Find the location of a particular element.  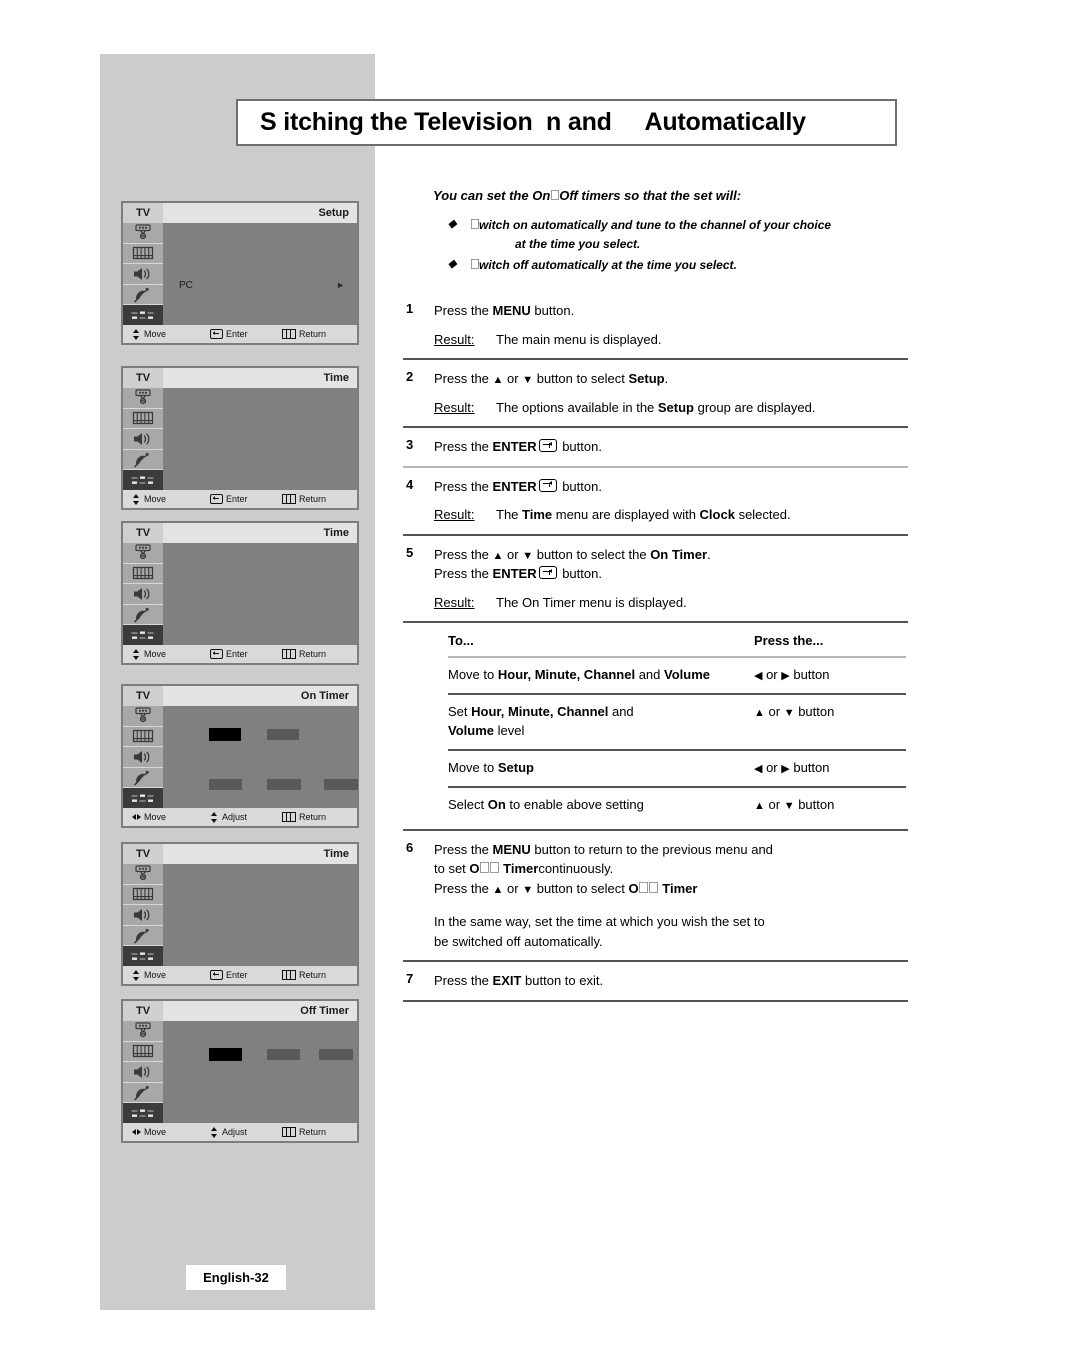

left-arrow-icon: ◀ is located at coordinates (758, 768).